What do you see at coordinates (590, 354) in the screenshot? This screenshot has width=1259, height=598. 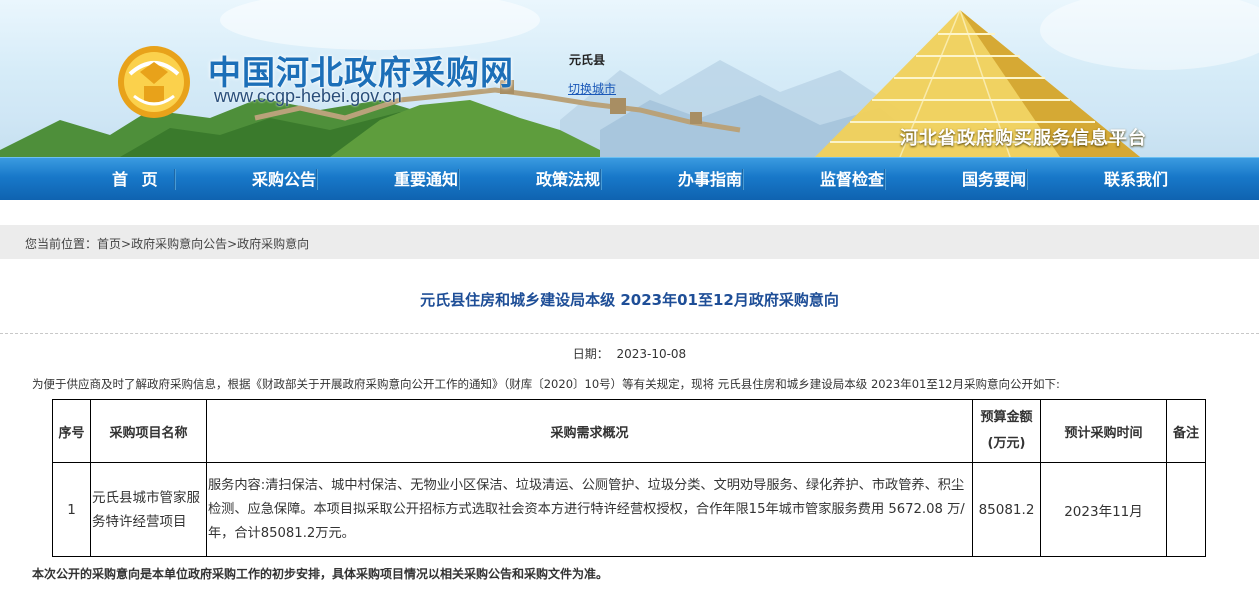 I see `date-label: 日期：` at bounding box center [590, 354].